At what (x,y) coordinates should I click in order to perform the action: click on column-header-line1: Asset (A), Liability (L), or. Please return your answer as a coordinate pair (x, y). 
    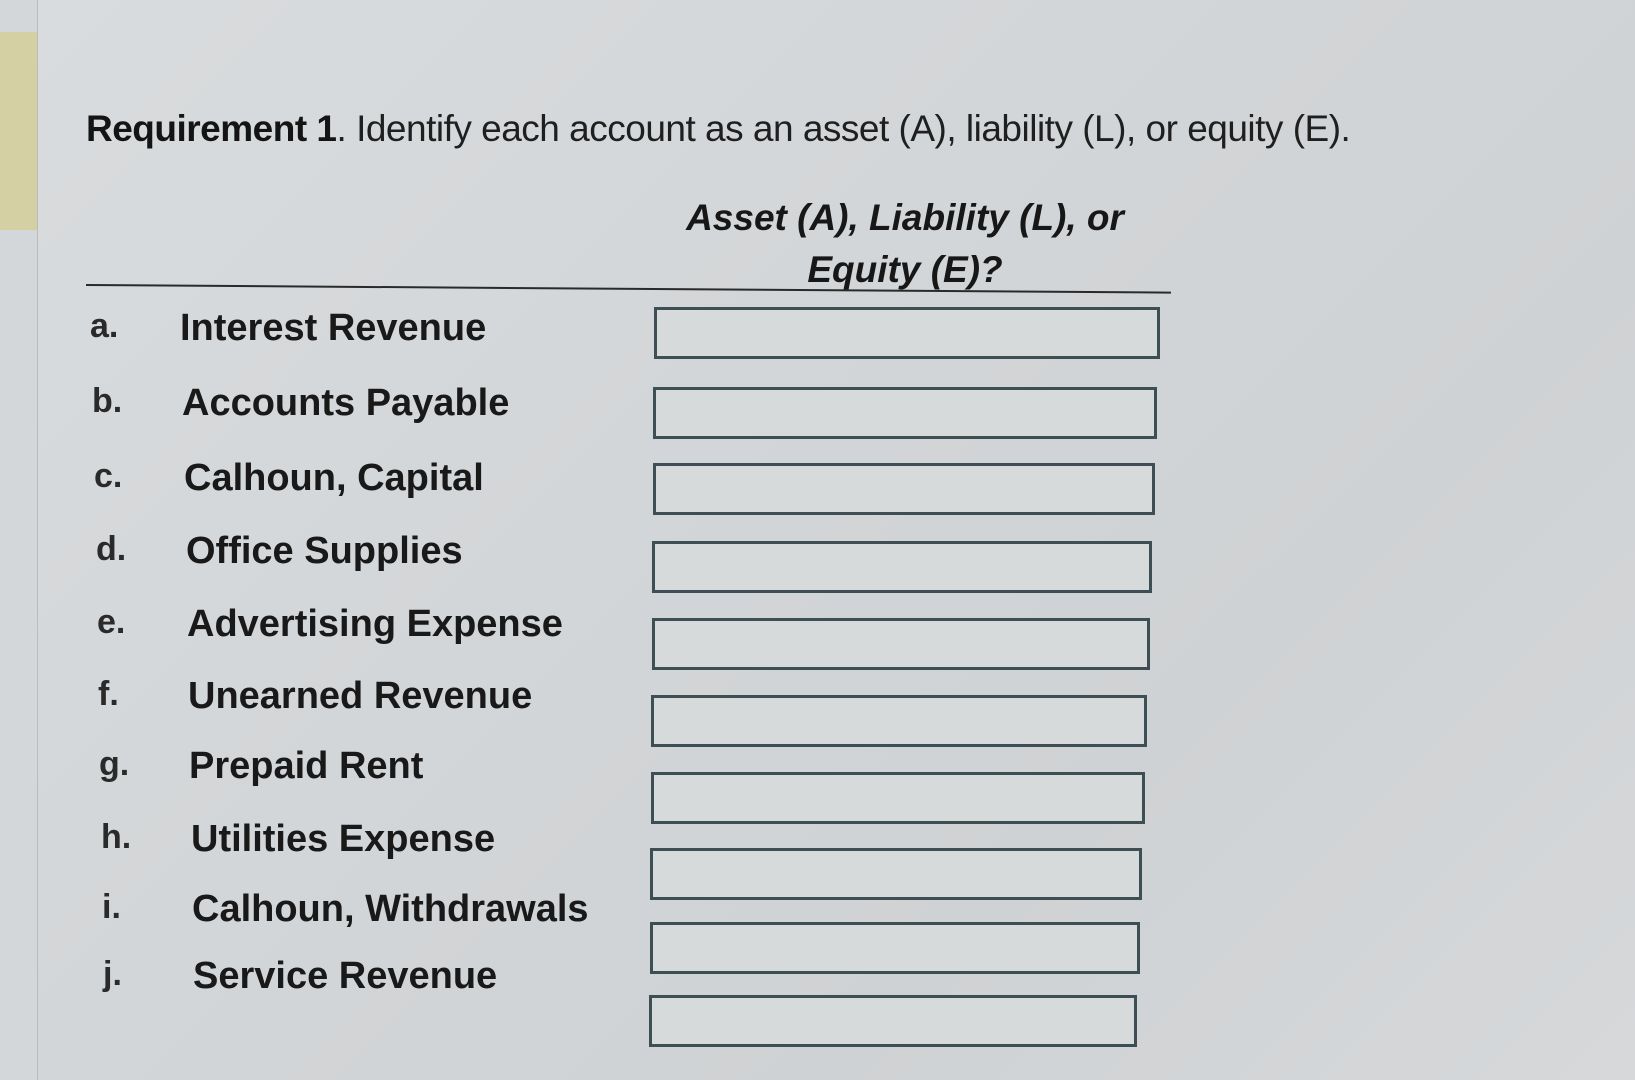
    Looking at the image, I should click on (905, 217).